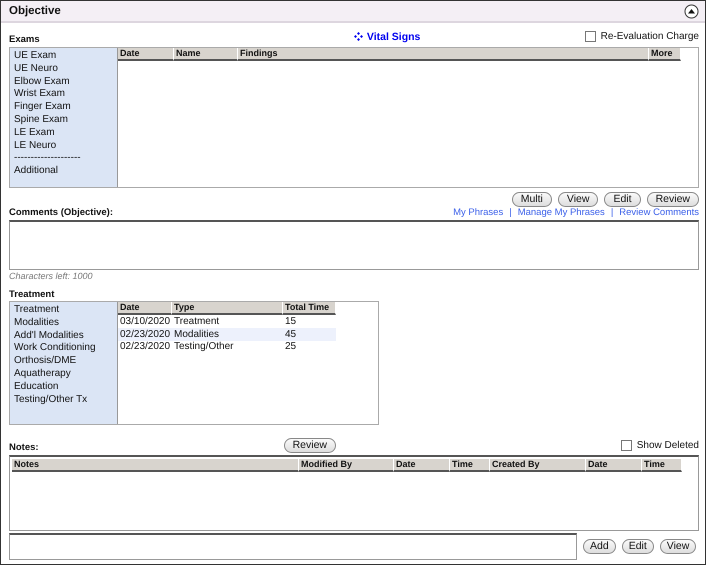 Image resolution: width=706 pixels, height=565 pixels. I want to click on column-header: Modified By, so click(346, 465).